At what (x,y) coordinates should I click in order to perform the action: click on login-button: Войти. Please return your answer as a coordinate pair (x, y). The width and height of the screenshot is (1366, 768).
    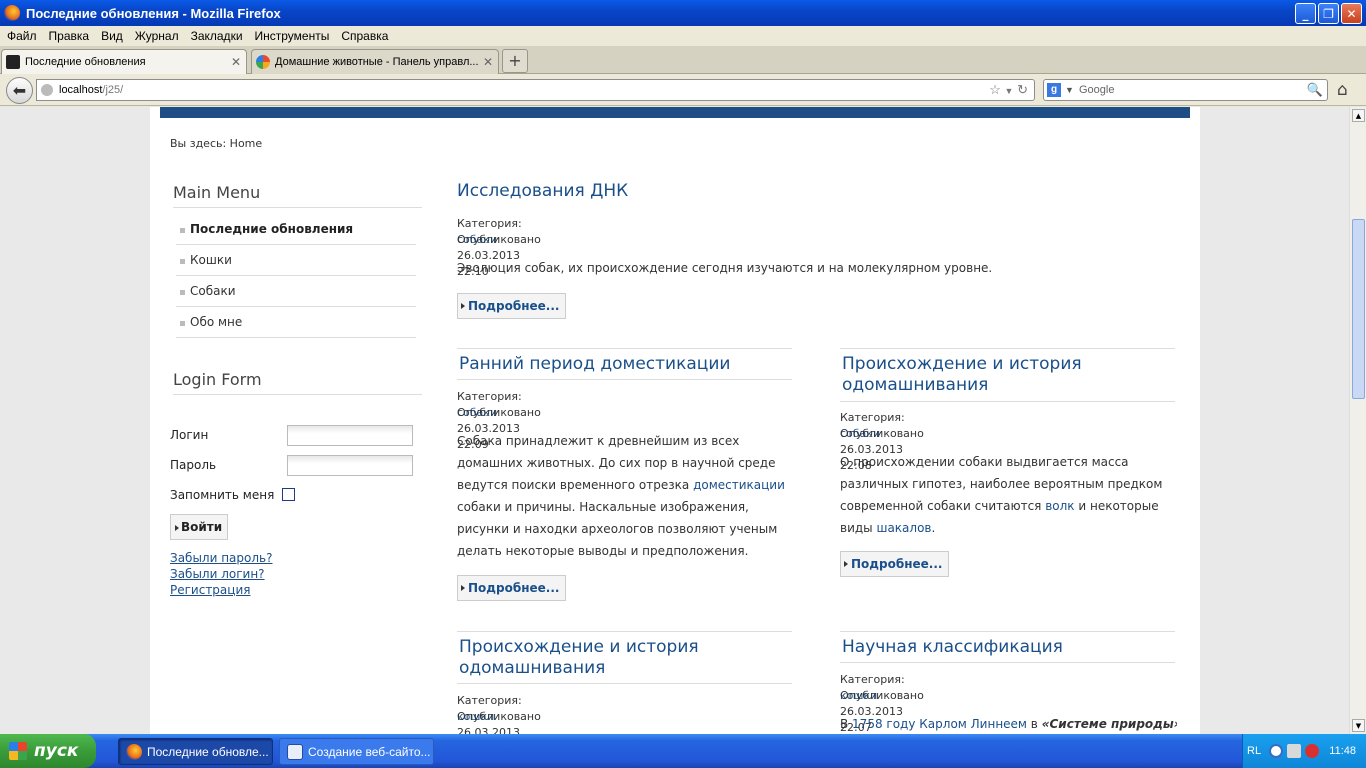
    Looking at the image, I should click on (199, 527).